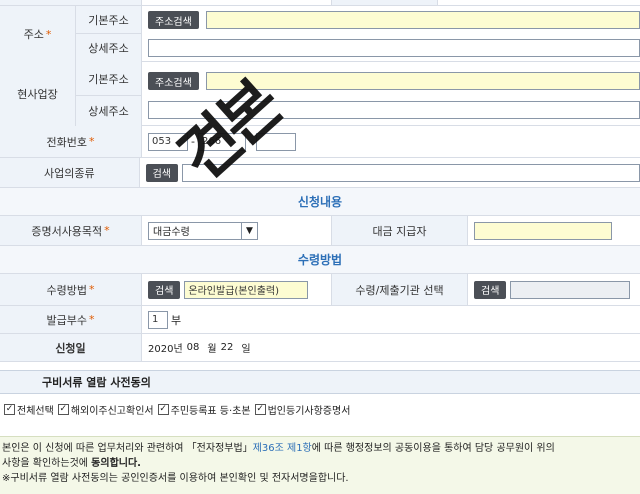 The width and height of the screenshot is (640, 494). What do you see at coordinates (320, 320) in the screenshot?
I see `copies-row: 발급부수 * 1 부` at bounding box center [320, 320].